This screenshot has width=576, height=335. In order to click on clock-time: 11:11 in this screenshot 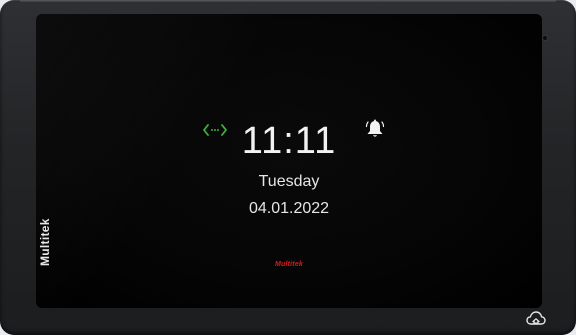, I will do `click(289, 141)`.